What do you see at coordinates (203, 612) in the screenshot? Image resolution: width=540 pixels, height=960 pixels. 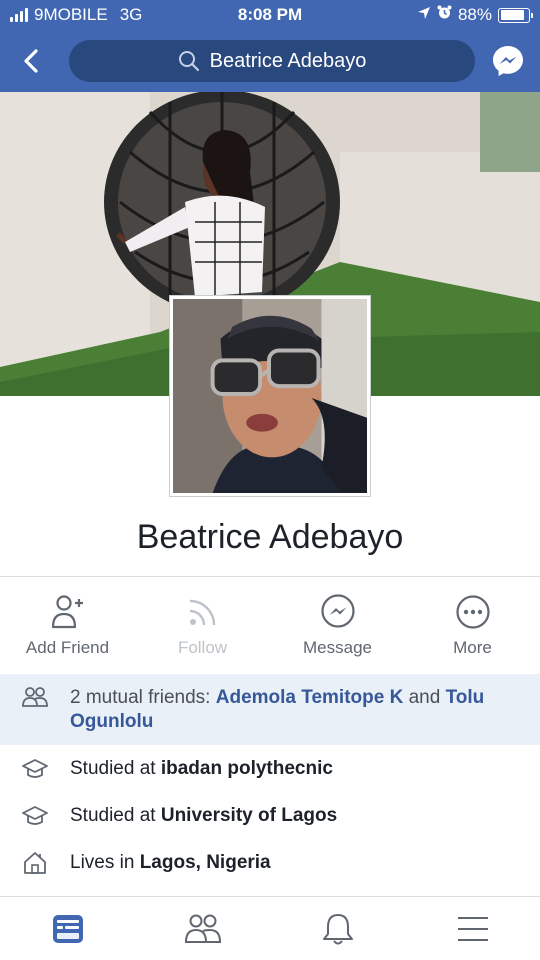 I see `follow-icon` at bounding box center [203, 612].